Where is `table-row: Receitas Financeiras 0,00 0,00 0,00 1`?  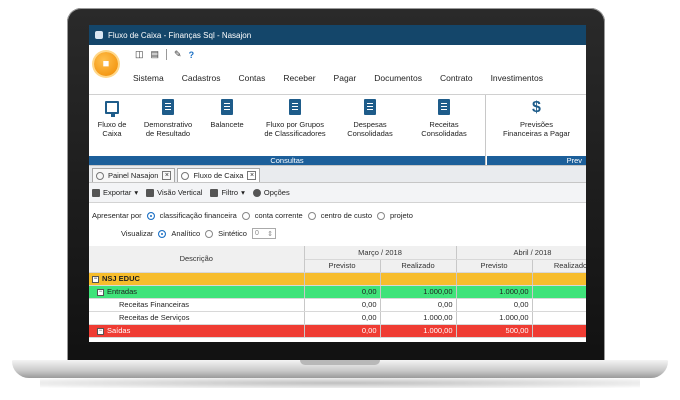
table-row: Receitas Financeiras 0,00 0,00 0,00 1 is located at coordinates (337, 305).